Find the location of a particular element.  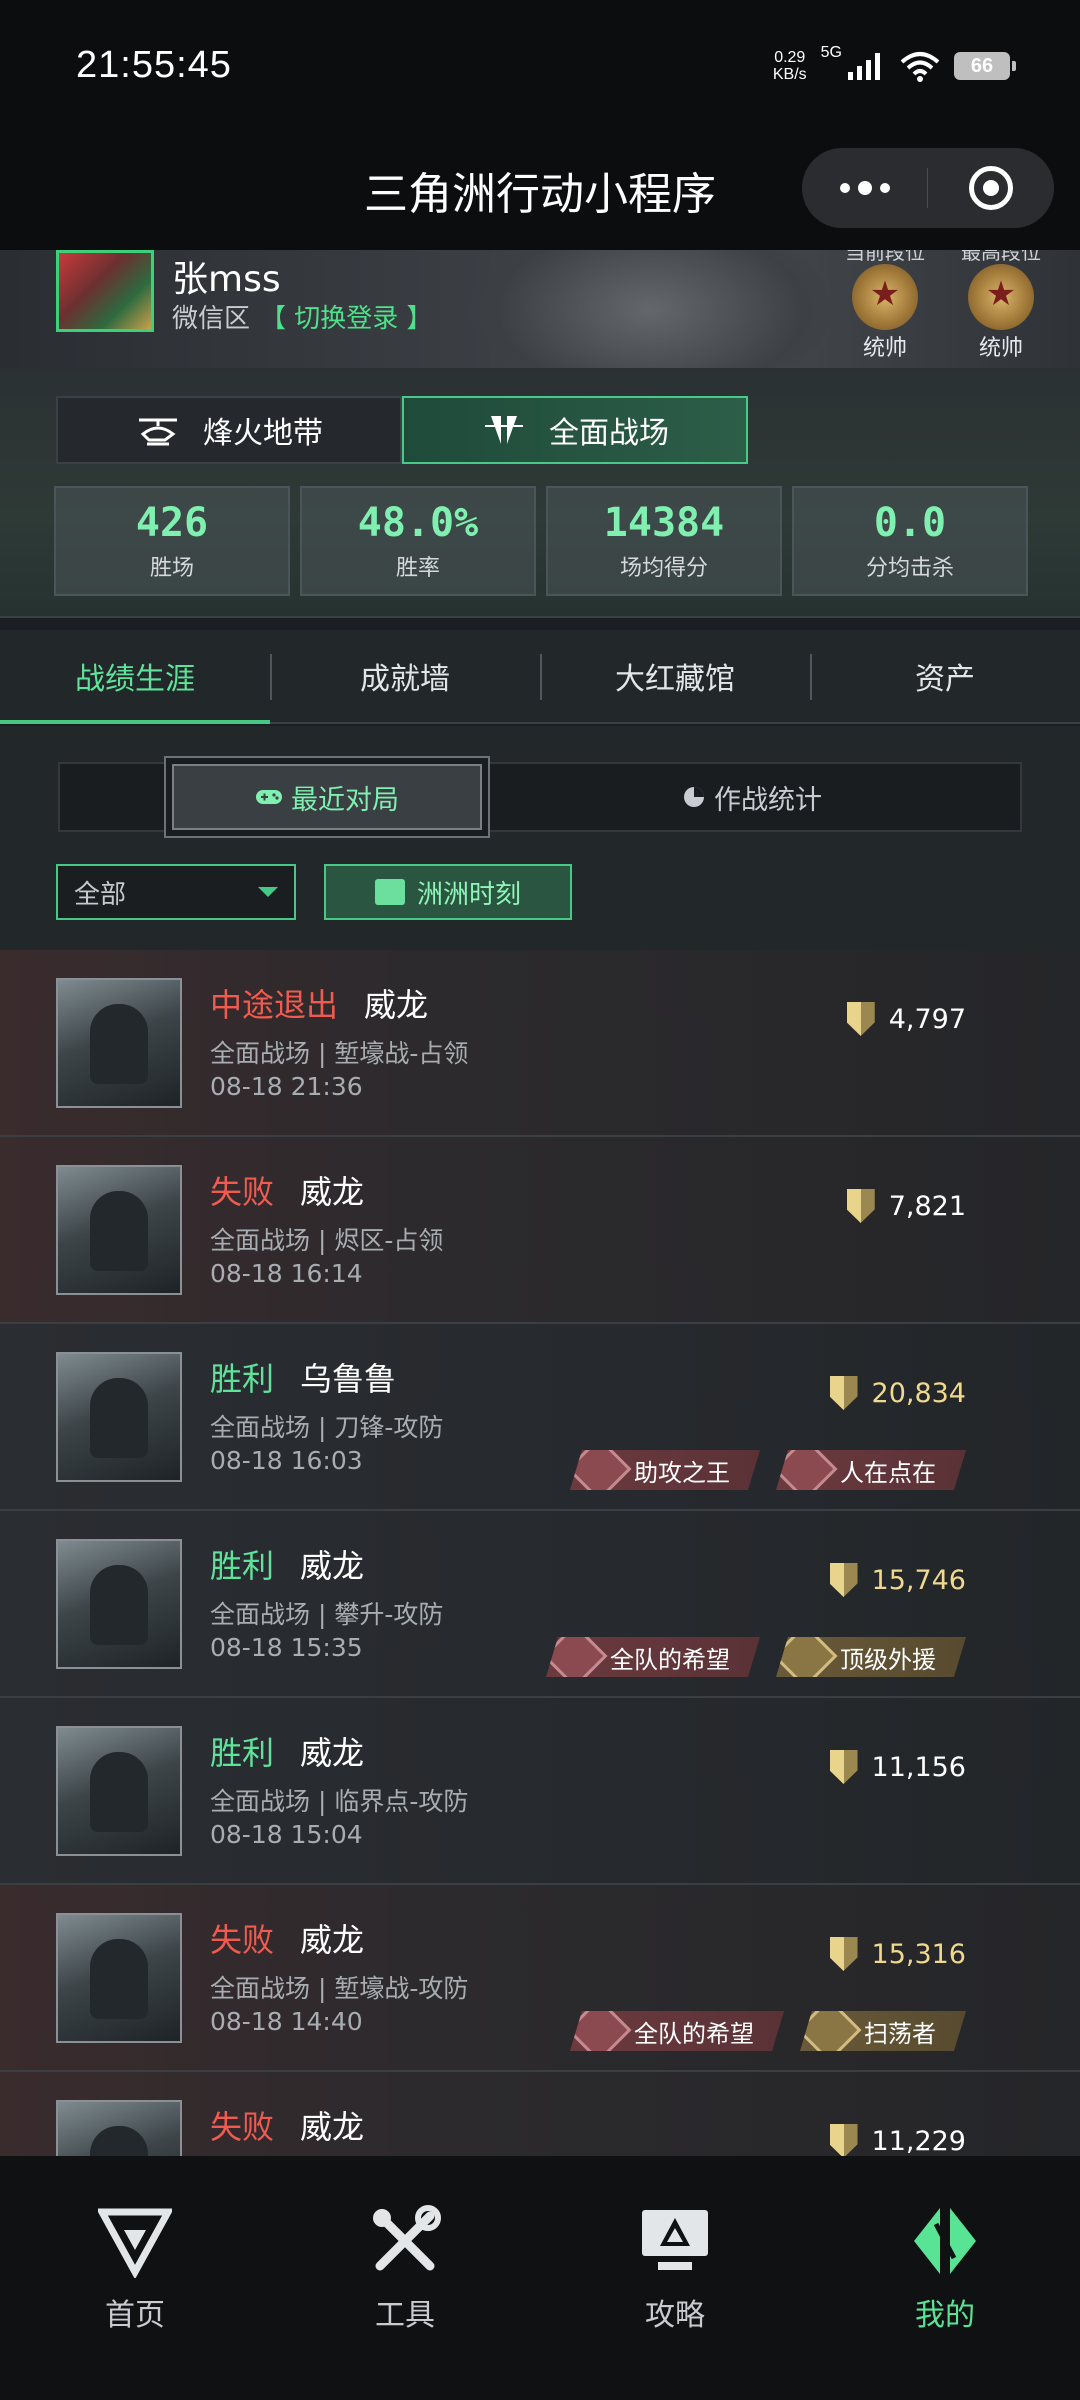

network-speed: 0.29 KB/s is located at coordinates (789, 66).